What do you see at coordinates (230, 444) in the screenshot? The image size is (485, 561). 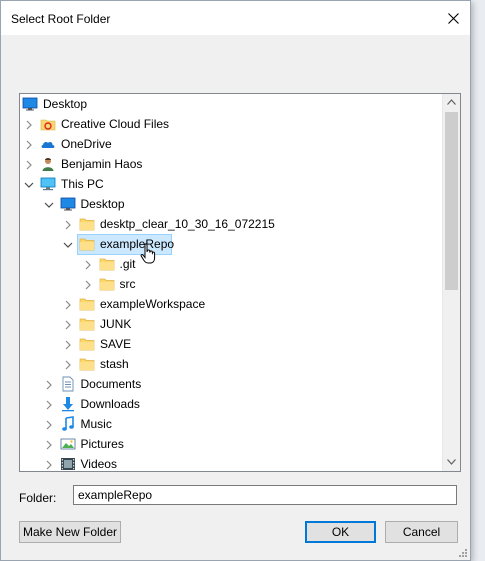 I see `tree-item: Pictures` at bounding box center [230, 444].